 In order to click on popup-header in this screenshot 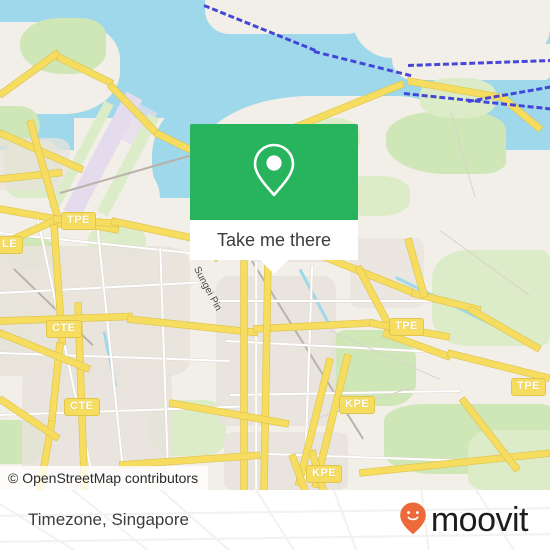, I will do `click(274, 172)`.